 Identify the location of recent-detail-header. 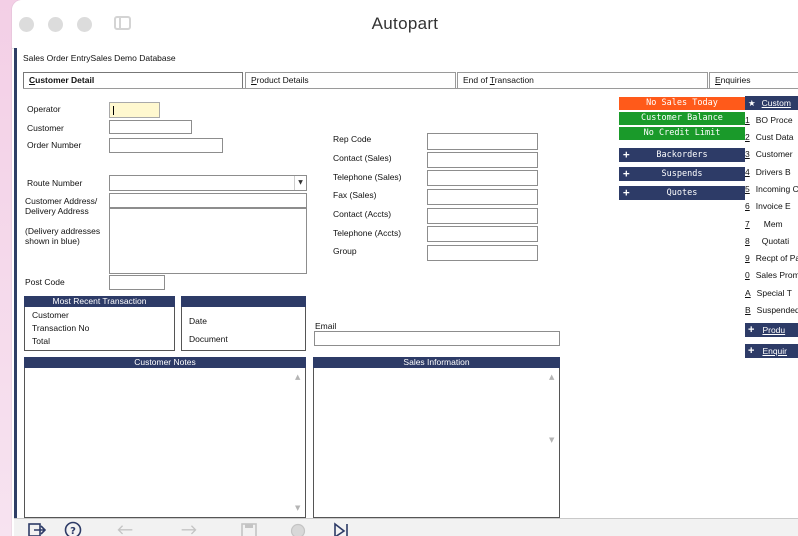
(243, 301).